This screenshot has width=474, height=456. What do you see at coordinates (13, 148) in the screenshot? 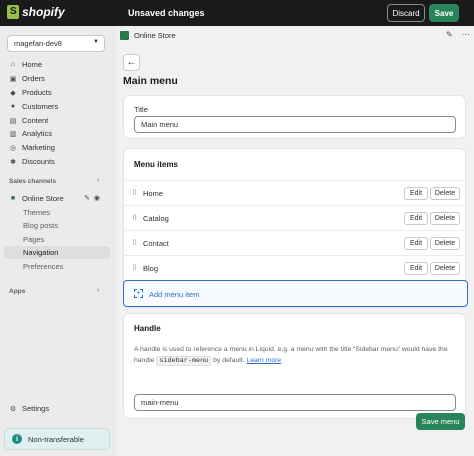
I see `target-icon: ◎` at bounding box center [13, 148].